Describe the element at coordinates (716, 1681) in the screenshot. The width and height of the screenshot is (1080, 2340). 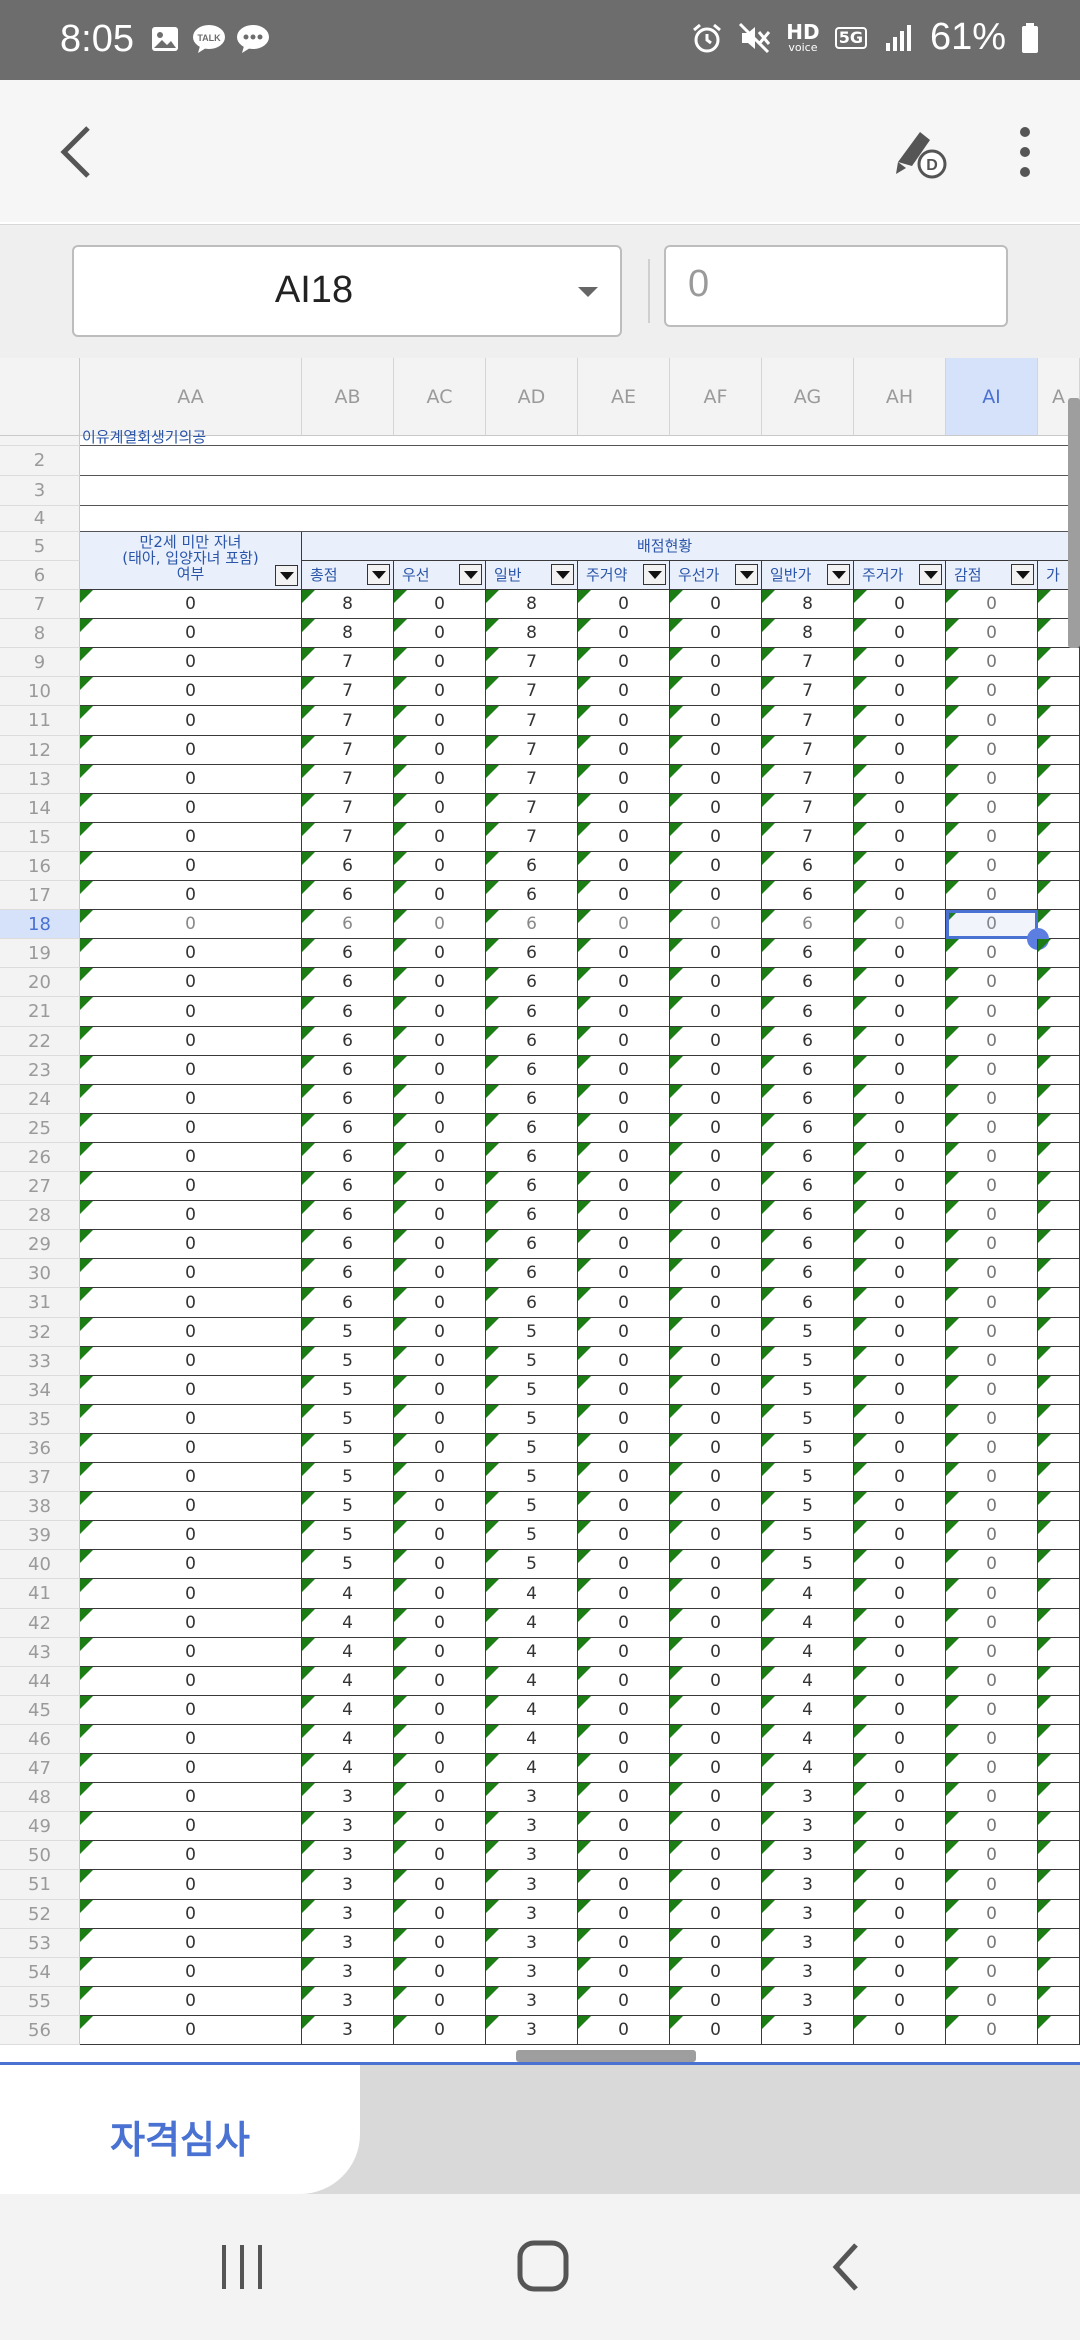
I see `cell-af-44: 0` at that location.